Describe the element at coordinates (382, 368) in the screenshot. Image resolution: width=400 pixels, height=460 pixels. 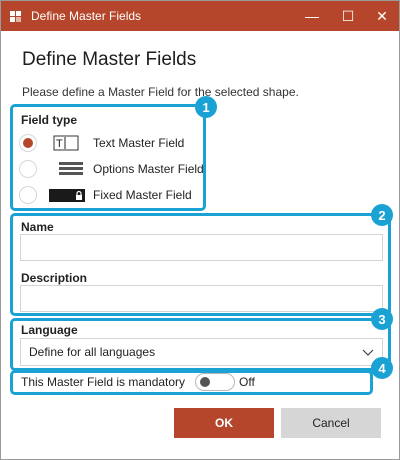
I see `callout-badge-4: 4` at that location.